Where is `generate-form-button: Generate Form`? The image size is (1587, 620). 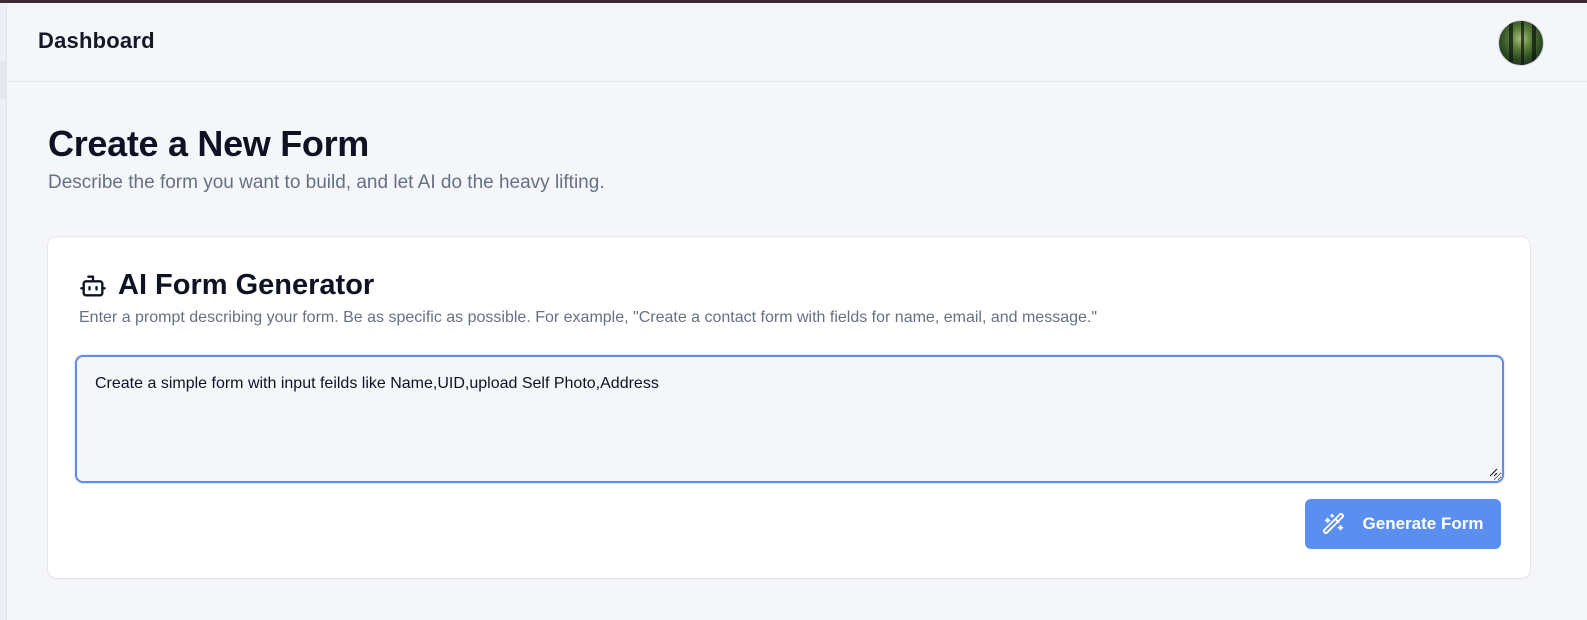
generate-form-button: Generate Form is located at coordinates (1403, 524).